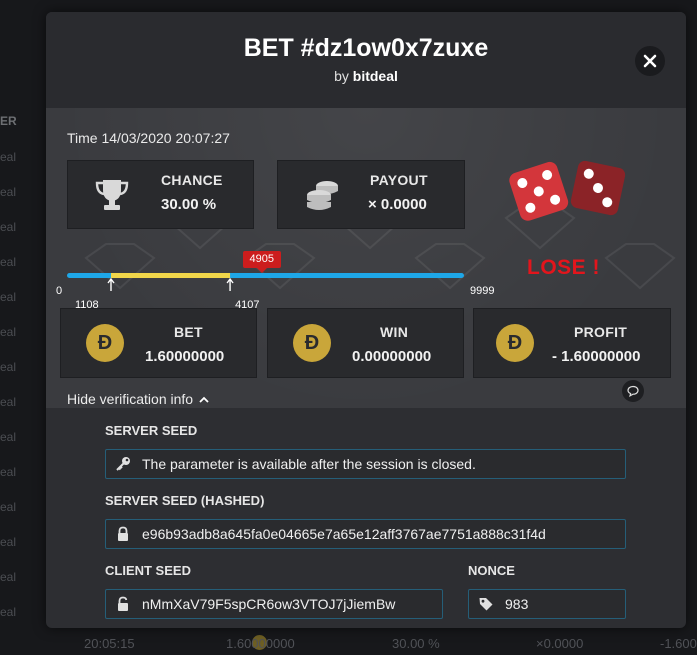 This screenshot has width=697, height=655. I want to click on background-payout: ×0.0000, so click(560, 643).